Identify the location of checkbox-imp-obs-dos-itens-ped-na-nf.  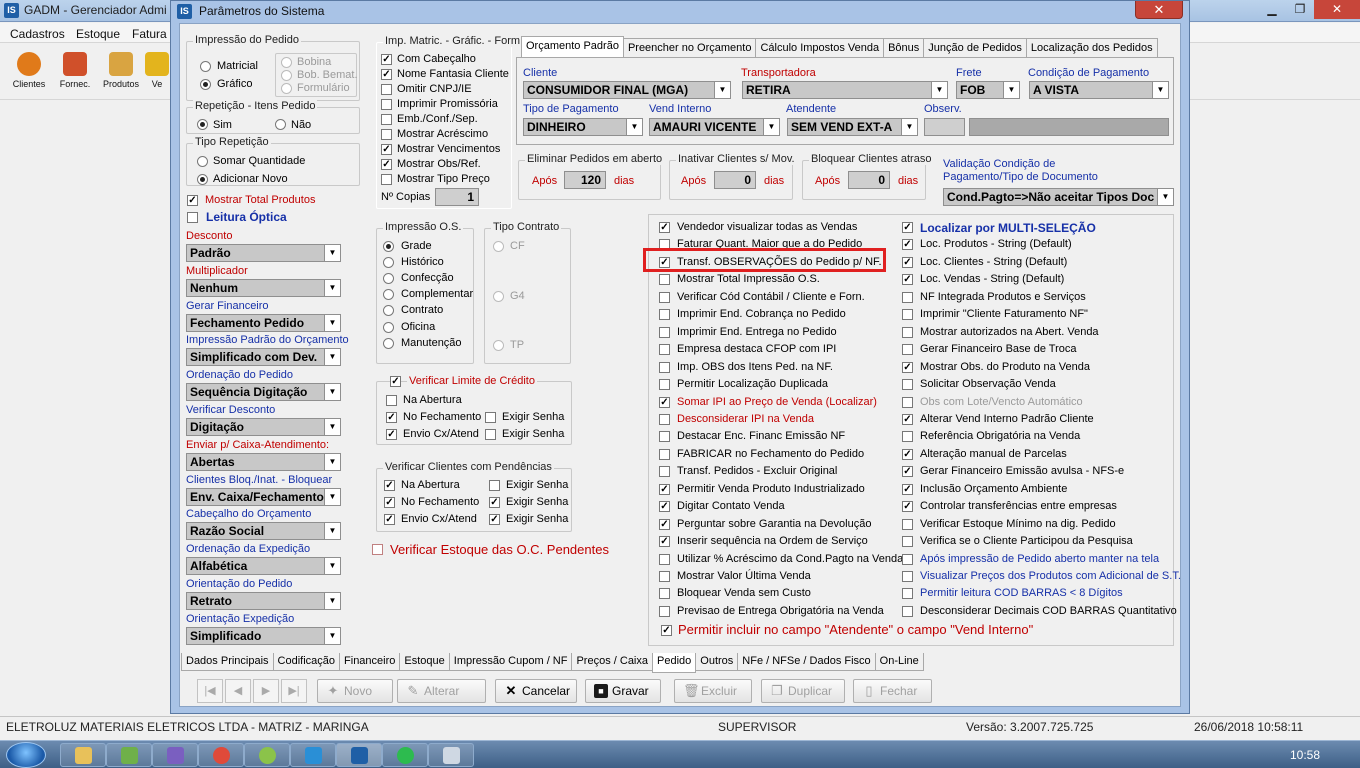
(664, 367).